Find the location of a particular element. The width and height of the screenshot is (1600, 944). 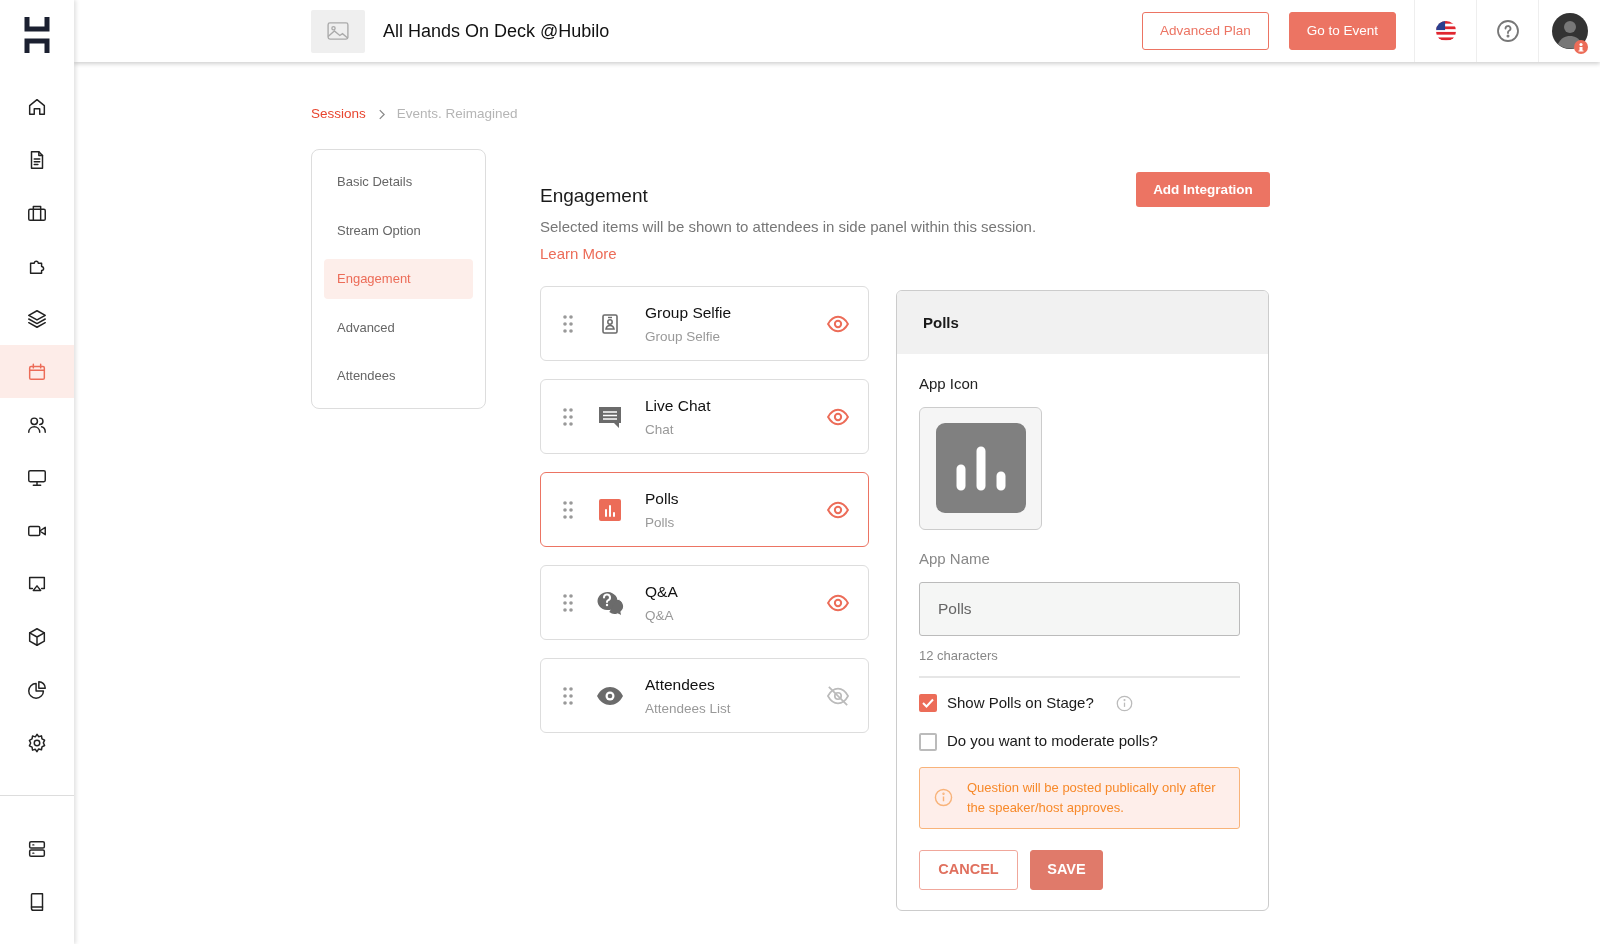

app-subtitle: Chat is located at coordinates (660, 429).